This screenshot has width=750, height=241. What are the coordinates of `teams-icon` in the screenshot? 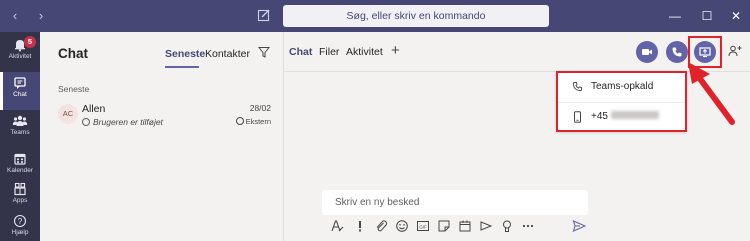 It's located at (20, 120).